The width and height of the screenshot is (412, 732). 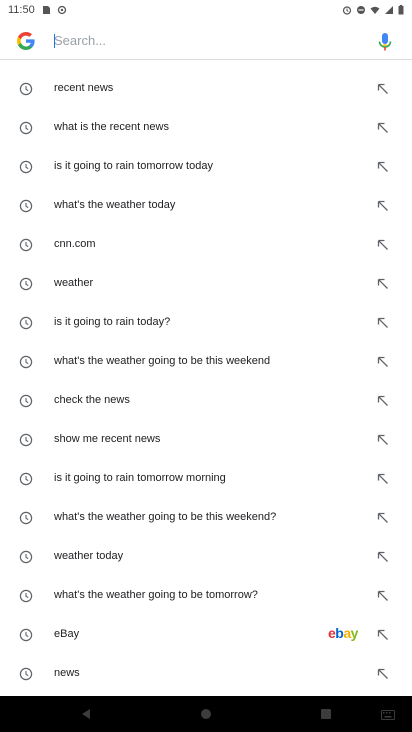 What do you see at coordinates (111, 127) in the screenshot?
I see `suggestion-label: what is the recent news` at bounding box center [111, 127].